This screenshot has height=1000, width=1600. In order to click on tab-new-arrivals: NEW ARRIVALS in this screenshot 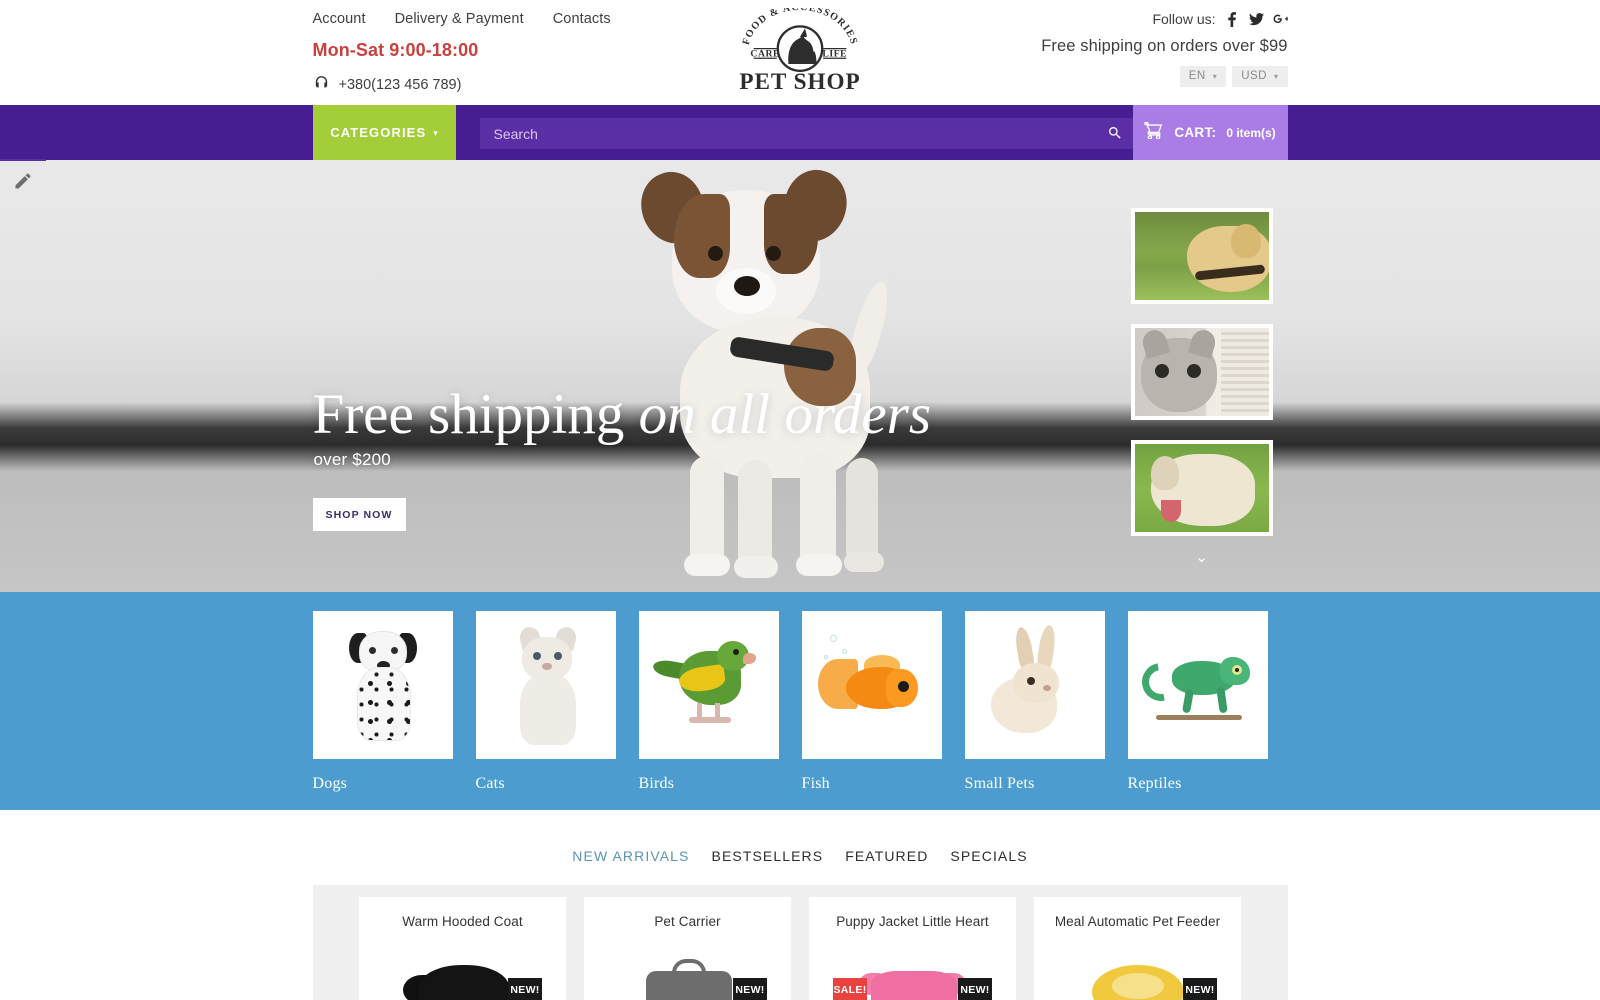, I will do `click(630, 856)`.